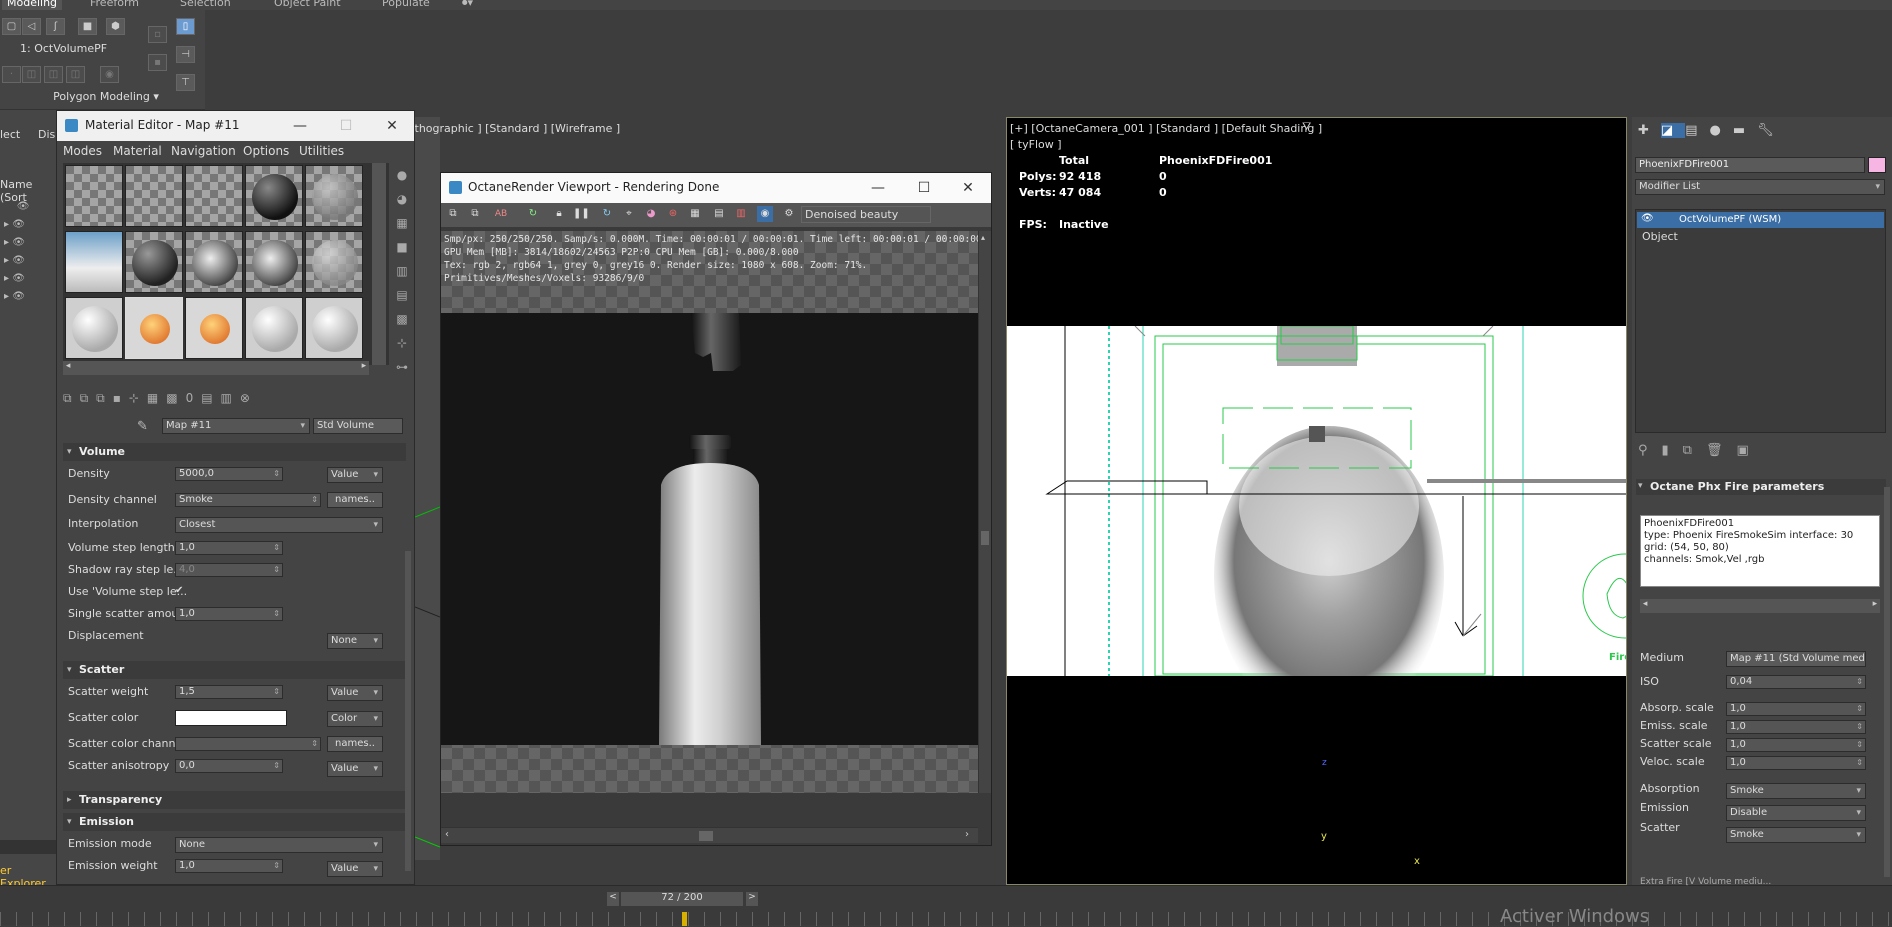  I want to click on clay-mode-icon: ▤, so click(719, 214).